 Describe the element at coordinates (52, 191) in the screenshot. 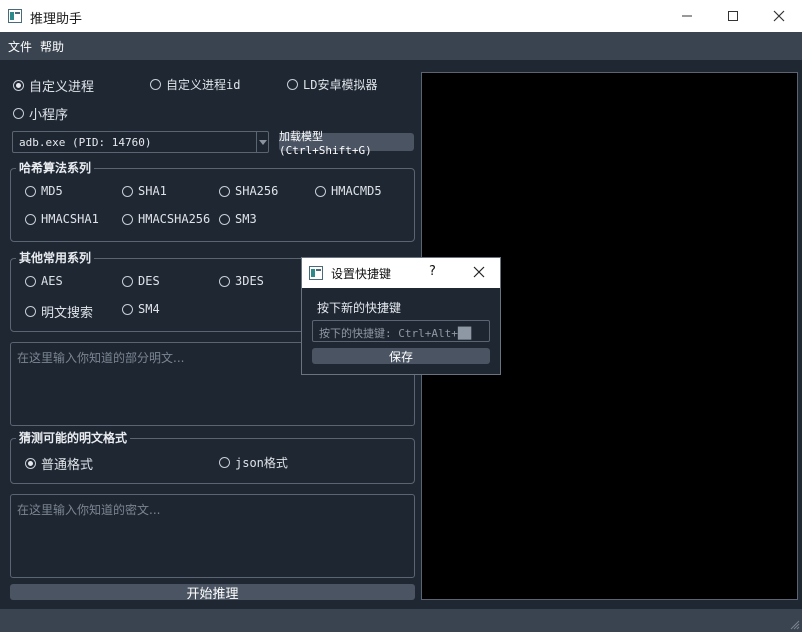

I see `radio-label: MD5` at that location.